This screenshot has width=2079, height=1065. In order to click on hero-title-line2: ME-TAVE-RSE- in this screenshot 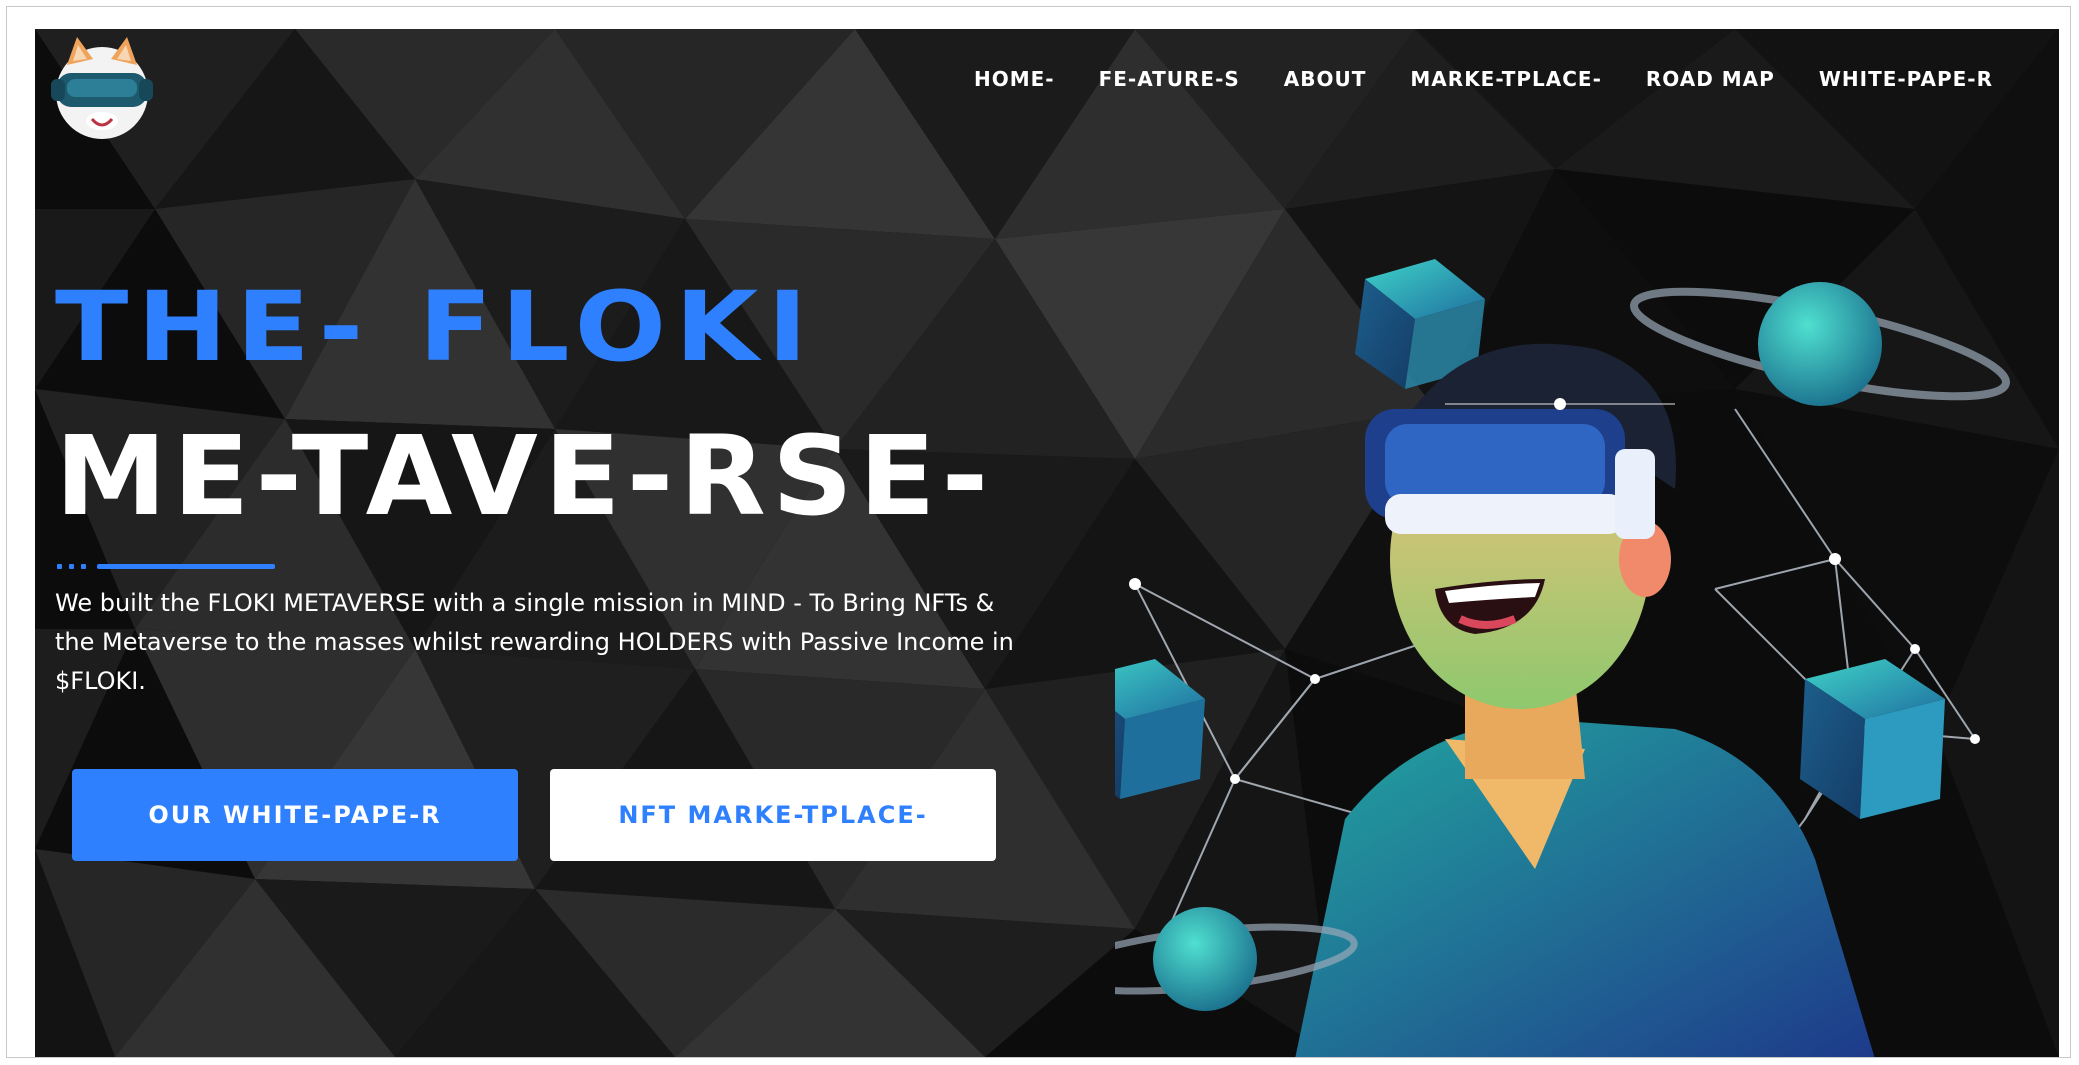, I will do `click(525, 476)`.